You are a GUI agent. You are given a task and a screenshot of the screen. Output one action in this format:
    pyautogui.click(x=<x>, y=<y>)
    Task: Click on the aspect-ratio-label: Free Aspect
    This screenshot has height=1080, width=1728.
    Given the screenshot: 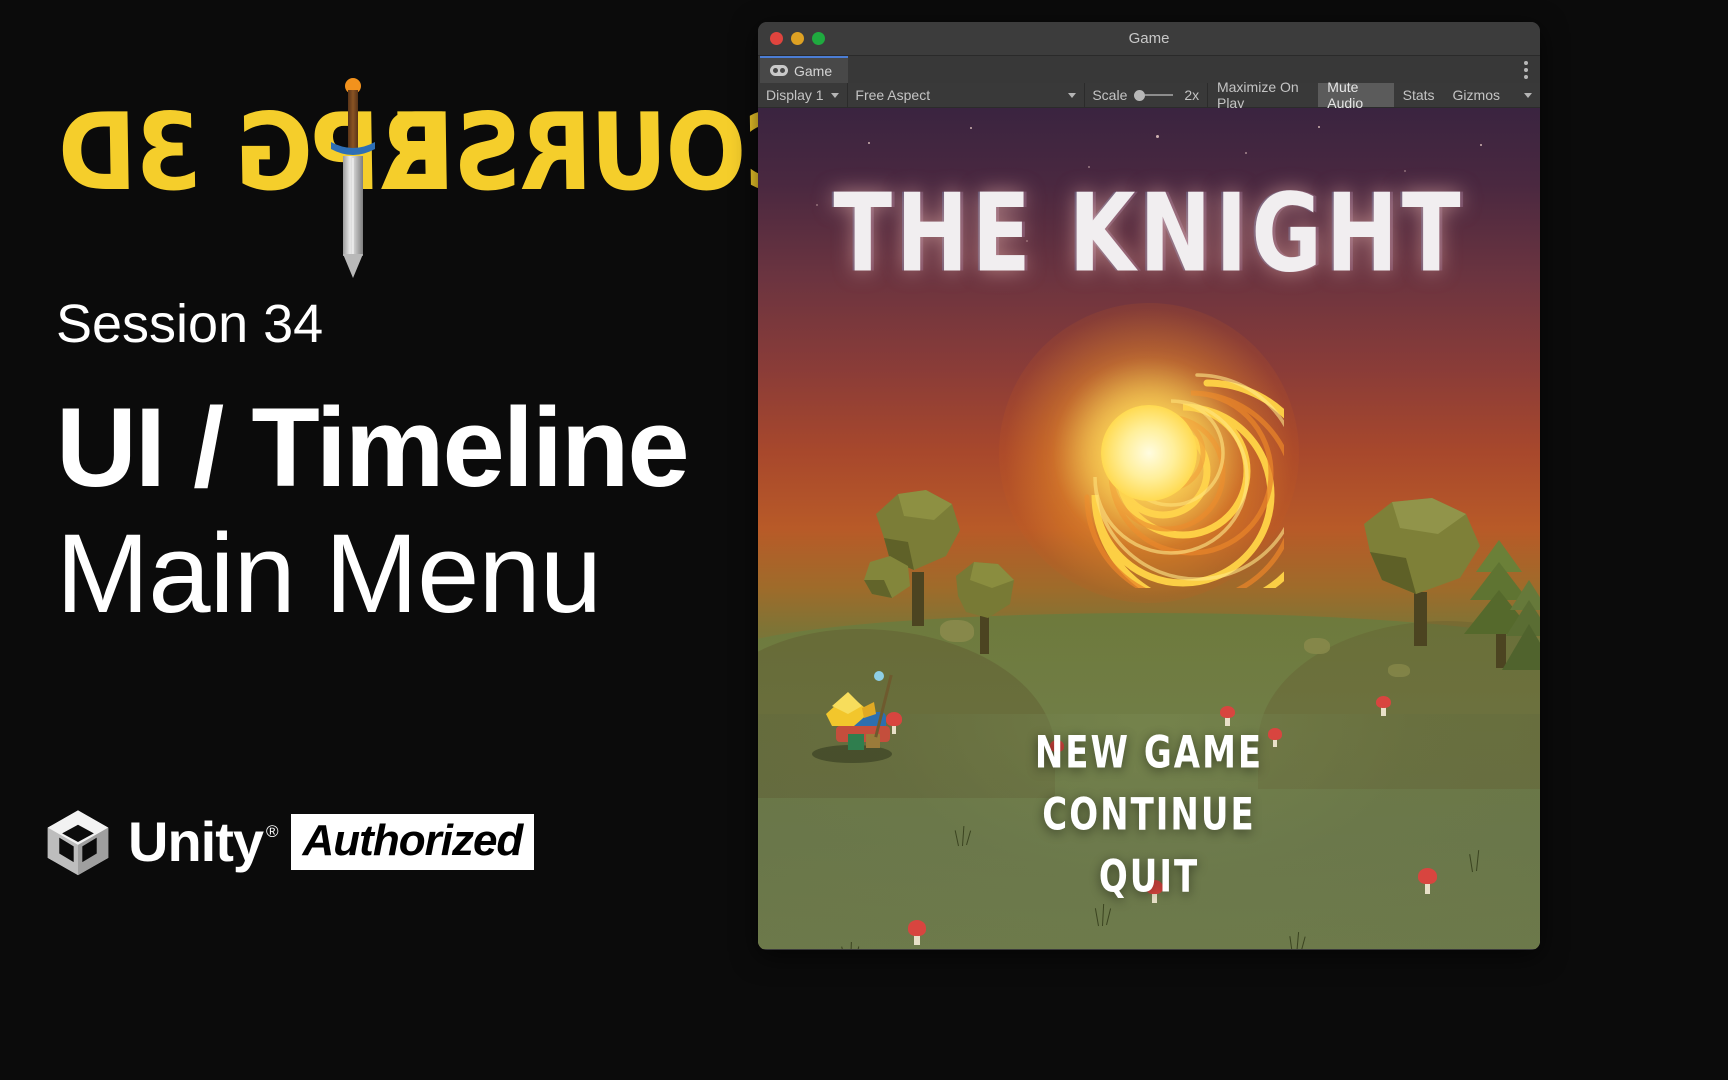 What is the action you would take?
    pyautogui.click(x=893, y=95)
    